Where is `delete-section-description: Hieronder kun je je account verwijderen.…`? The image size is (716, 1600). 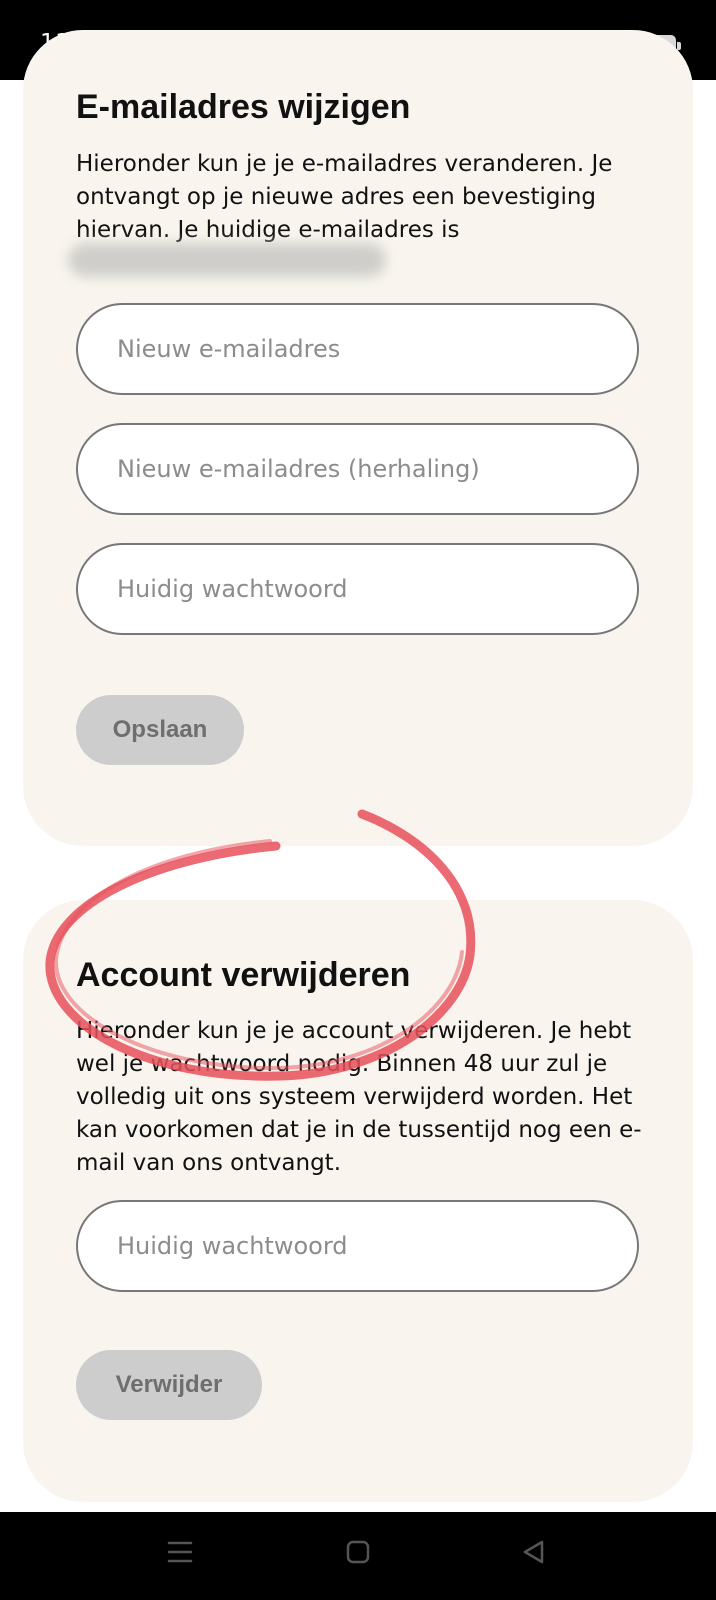
delete-section-description: Hieronder kun je je account verwijderen.… is located at coordinates (359, 1097).